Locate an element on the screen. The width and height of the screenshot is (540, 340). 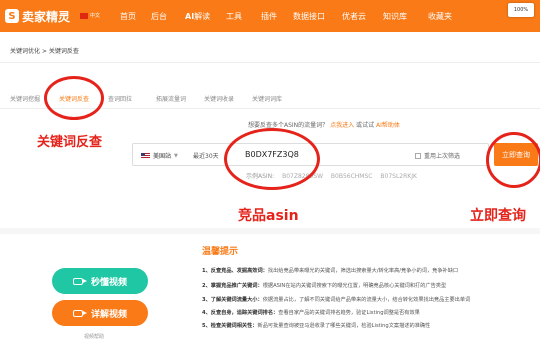
detail-video-label: 详解视频 is located at coordinates (108, 314).